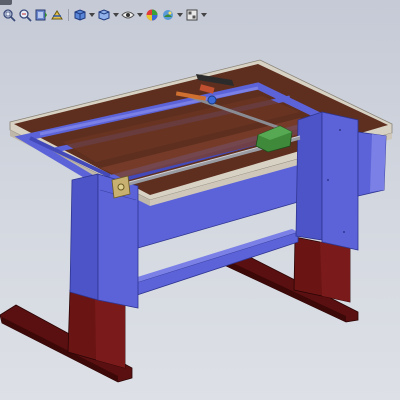 The image size is (400, 400). What do you see at coordinates (372, 164) in the screenshot?
I see `motor-housing` at bounding box center [372, 164].